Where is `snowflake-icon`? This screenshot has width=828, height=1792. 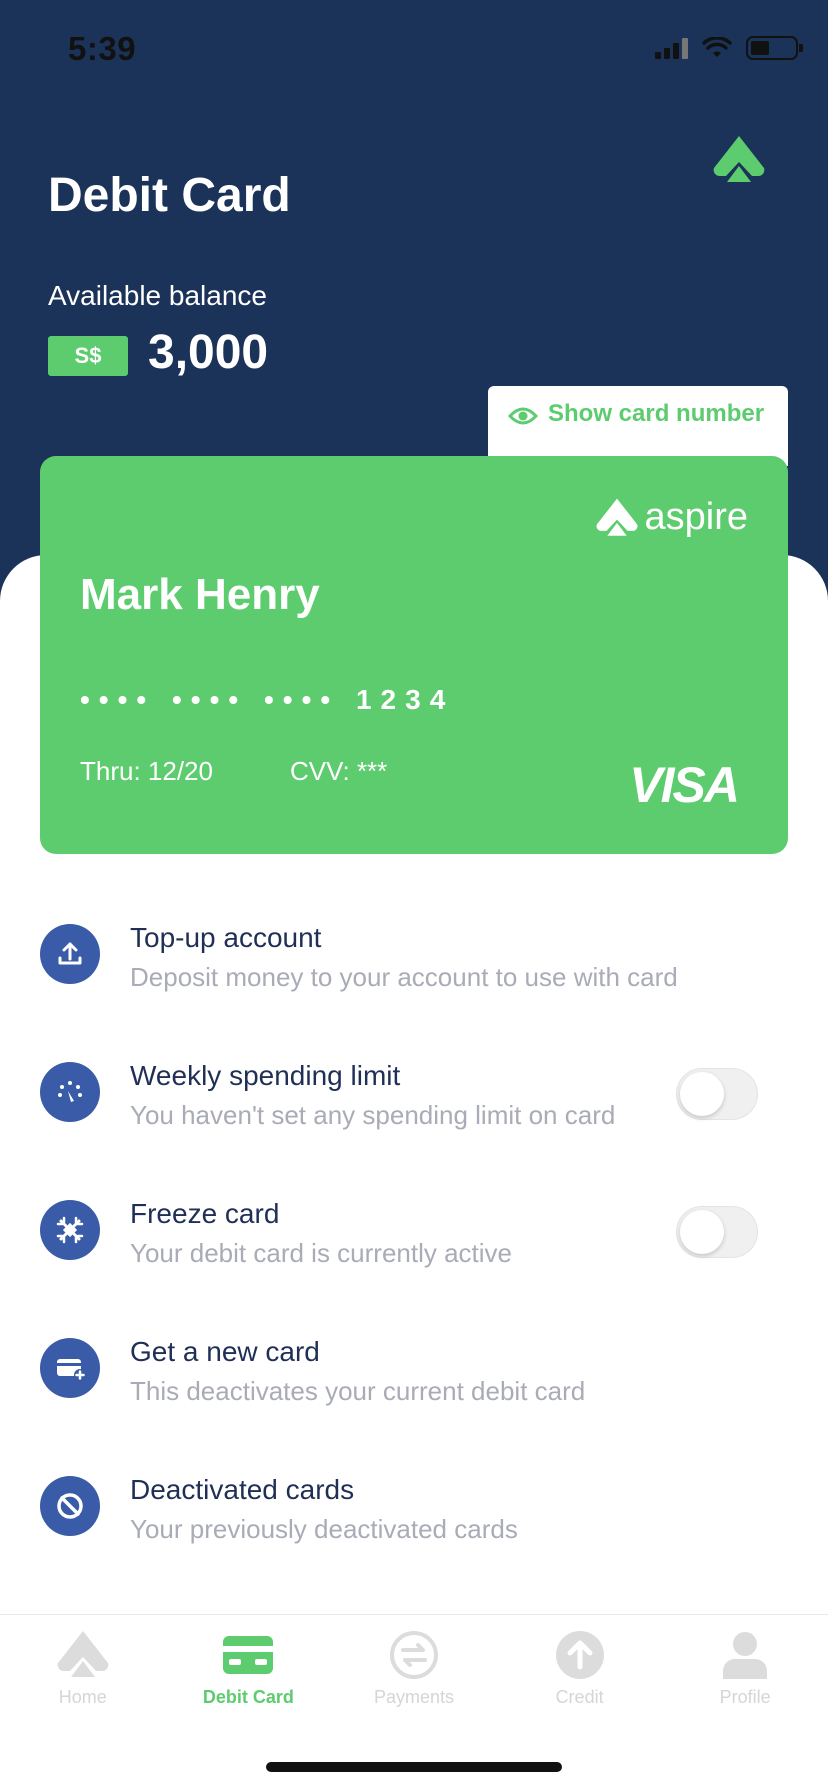 snowflake-icon is located at coordinates (70, 1230).